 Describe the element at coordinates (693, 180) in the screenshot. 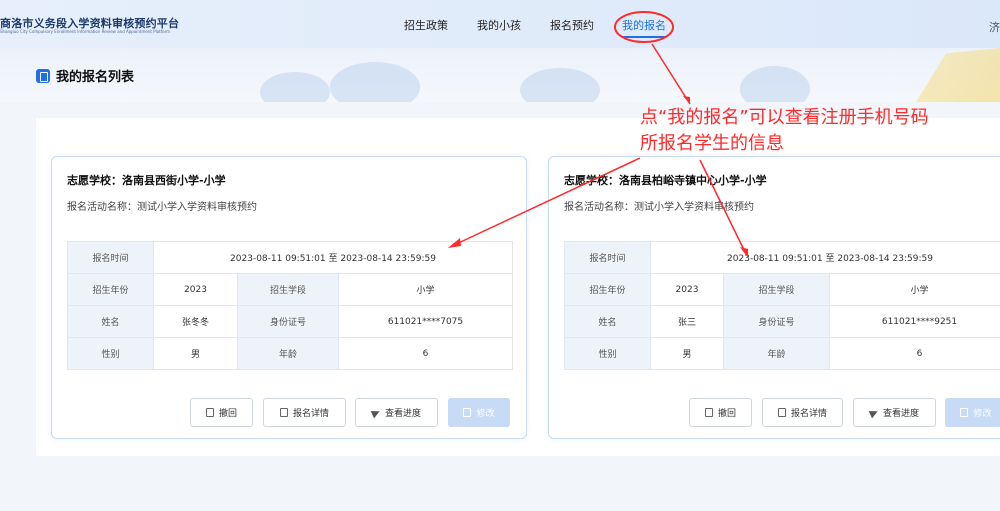

I see `school-name: 洛南县柏峪寺镇中心小学-小学` at that location.